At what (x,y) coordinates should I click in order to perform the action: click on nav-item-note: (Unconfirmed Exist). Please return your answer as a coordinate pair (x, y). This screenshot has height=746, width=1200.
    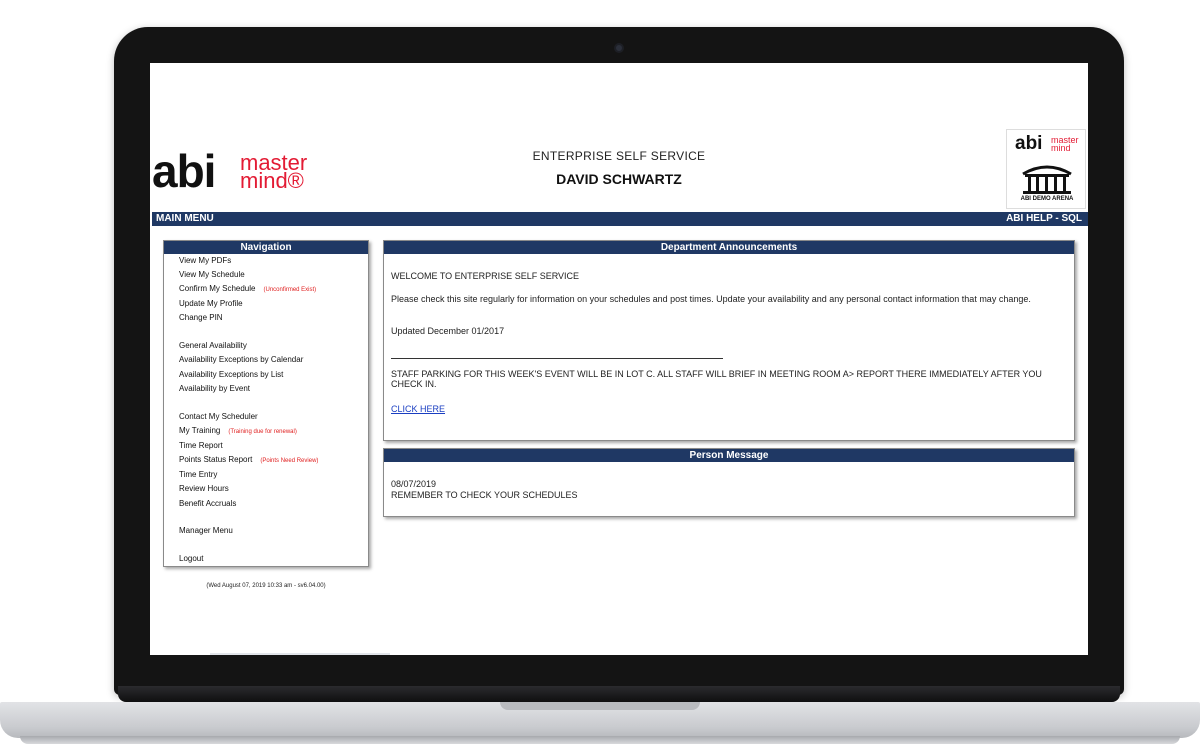
    Looking at the image, I should click on (290, 290).